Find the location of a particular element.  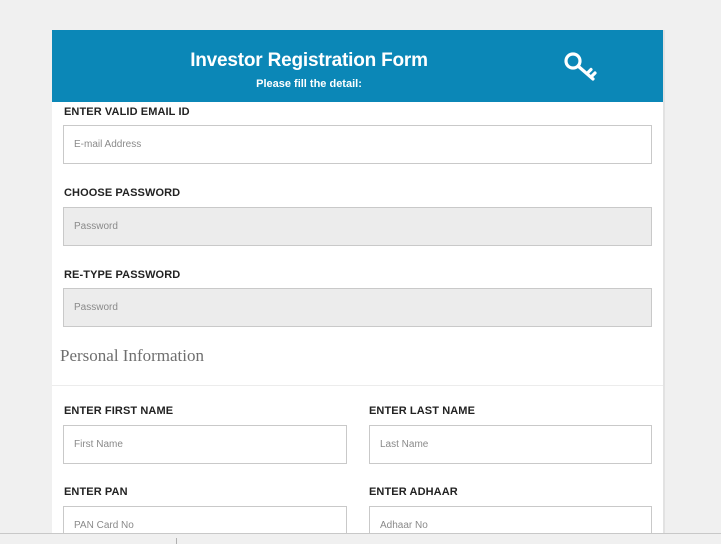

last-name-input is located at coordinates (510, 444).